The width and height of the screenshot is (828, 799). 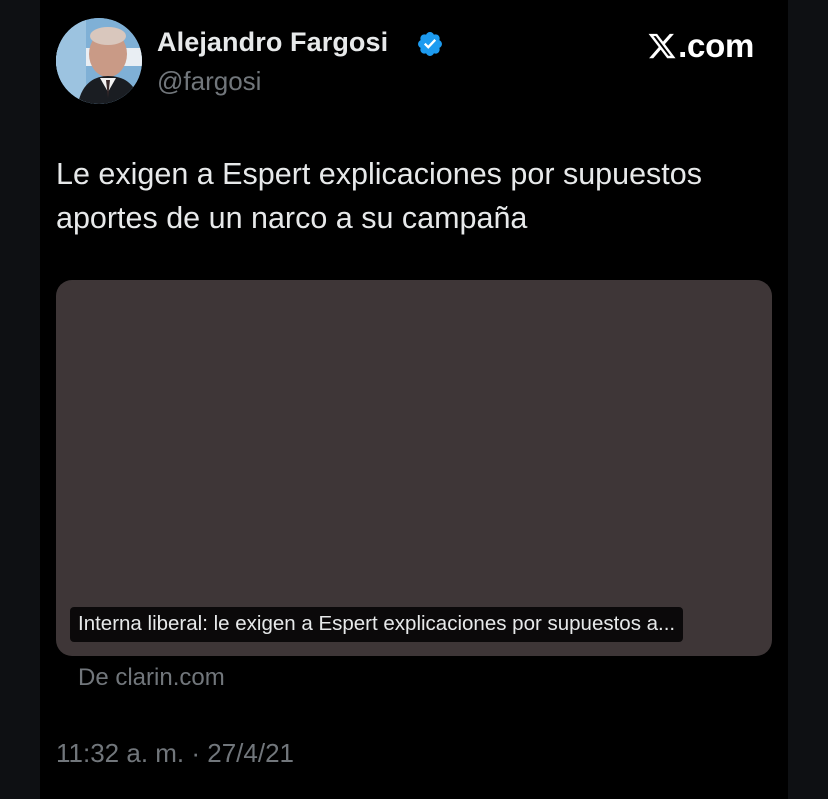 I want to click on avatar-portrait-icon, so click(x=99, y=61).